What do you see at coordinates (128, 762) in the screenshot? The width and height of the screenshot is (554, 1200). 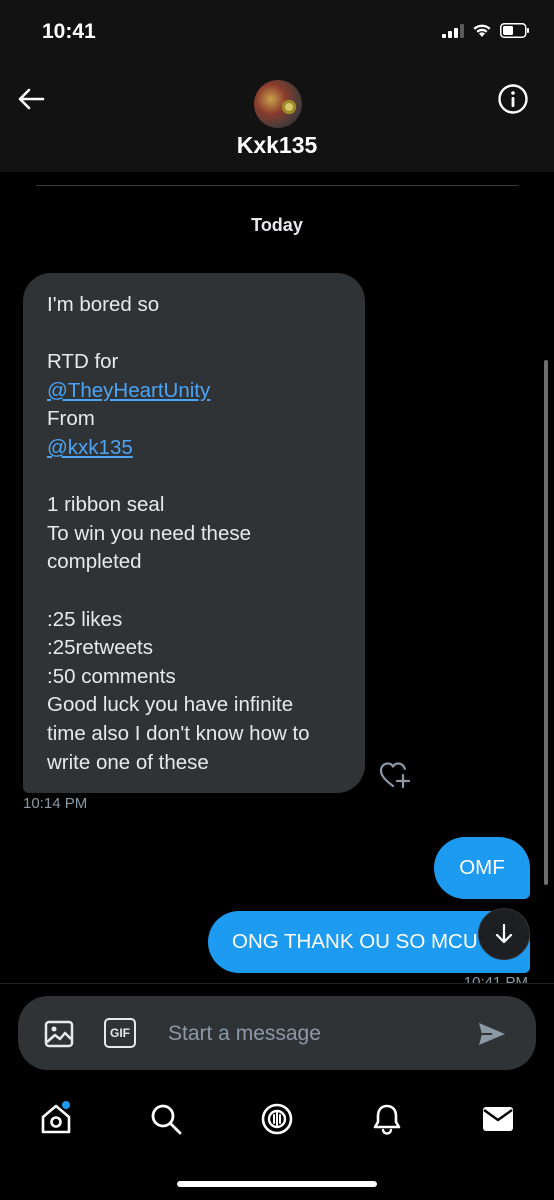 I see `message-line: write one of these` at bounding box center [128, 762].